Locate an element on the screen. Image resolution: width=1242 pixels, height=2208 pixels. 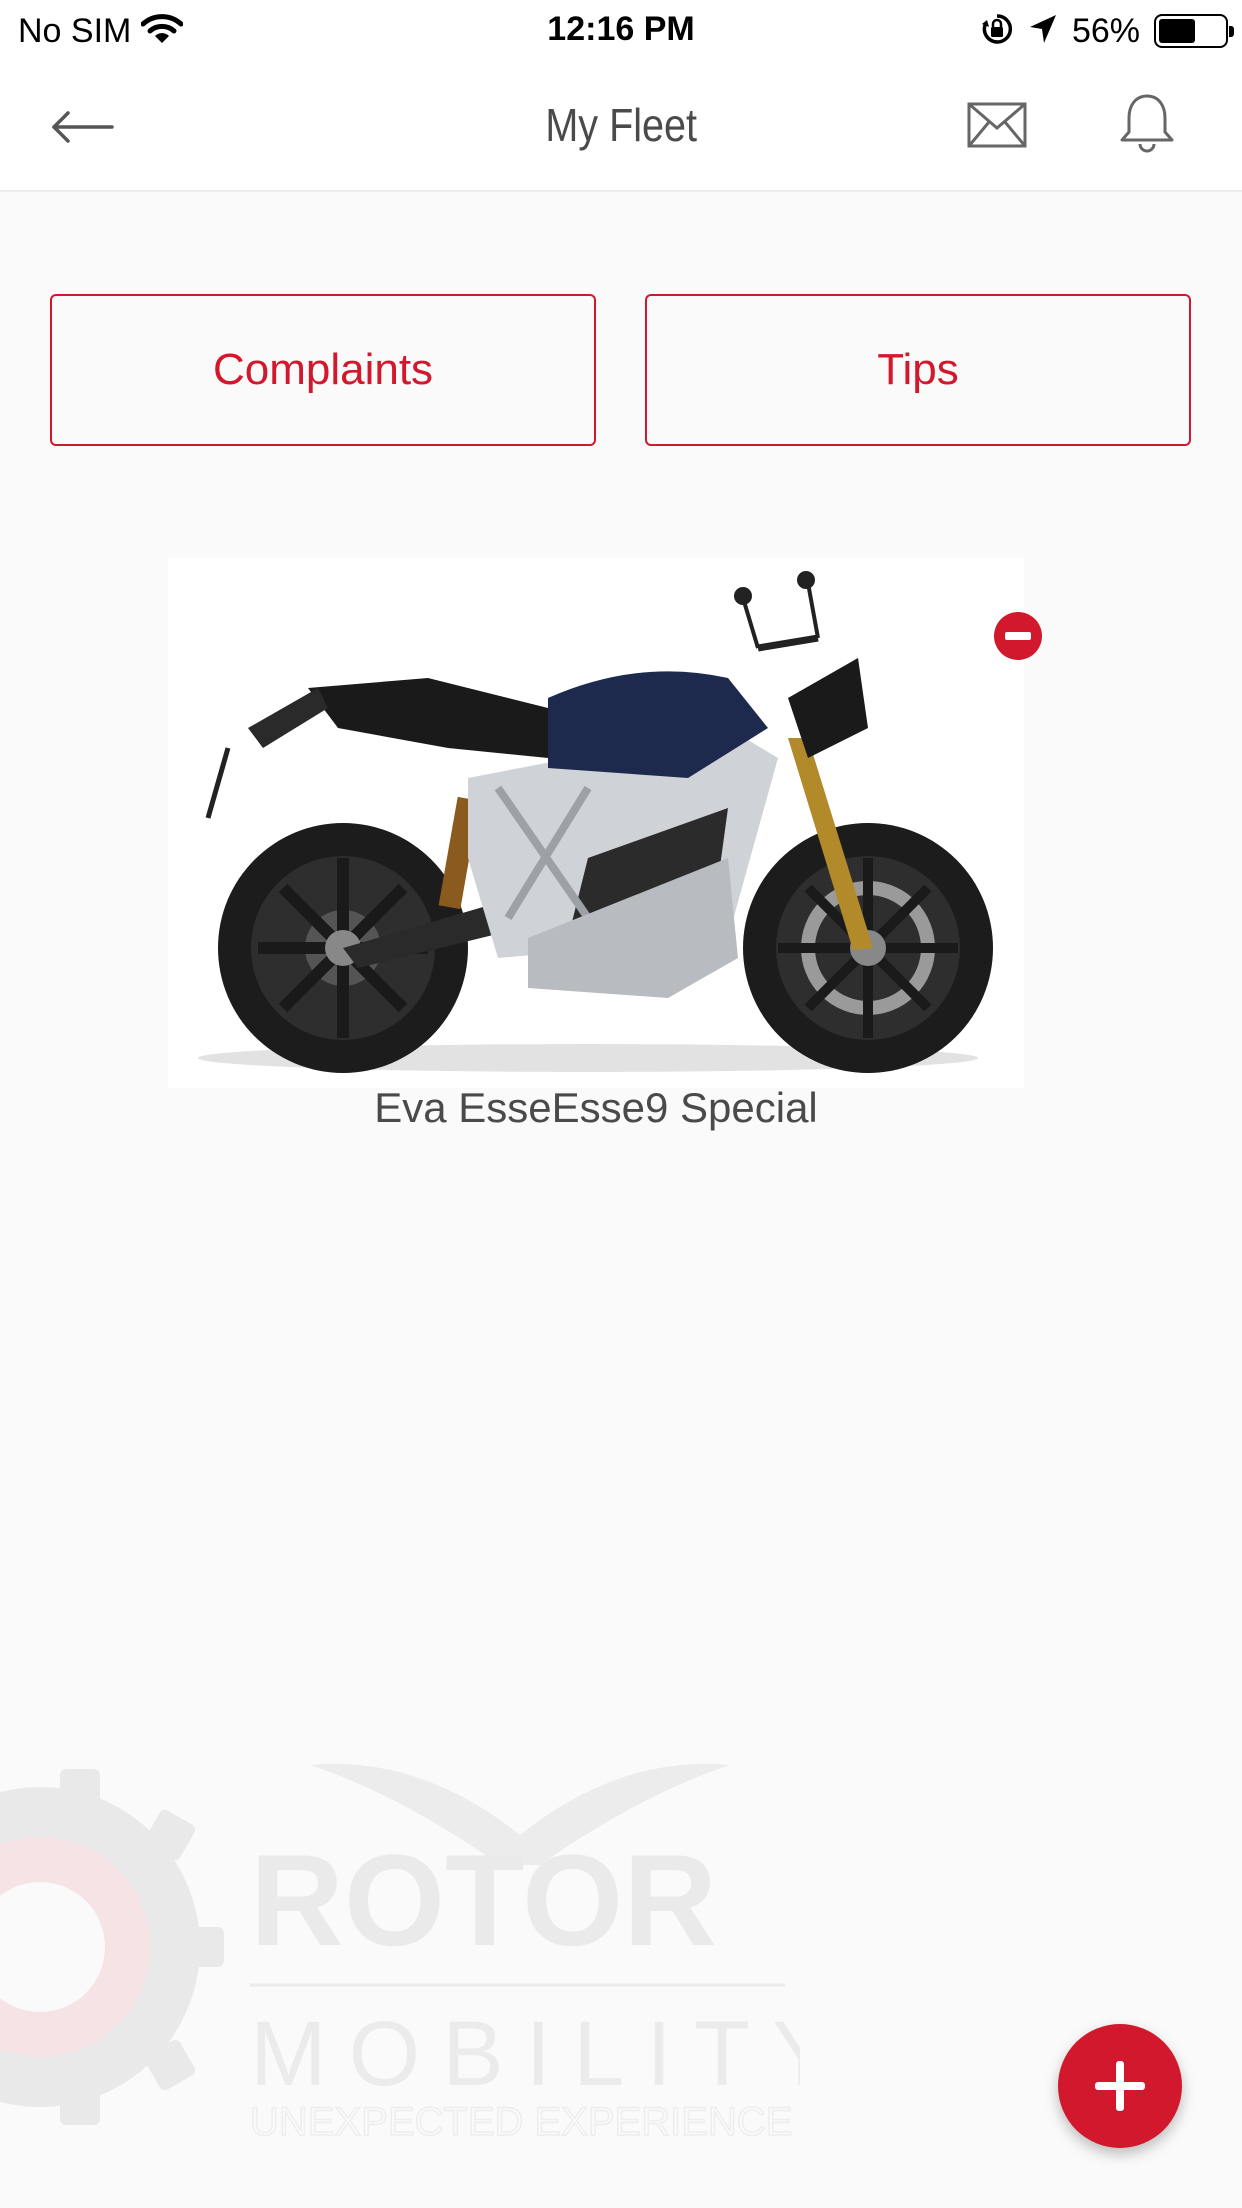
add-vehicle-button is located at coordinates (1120, 2086).